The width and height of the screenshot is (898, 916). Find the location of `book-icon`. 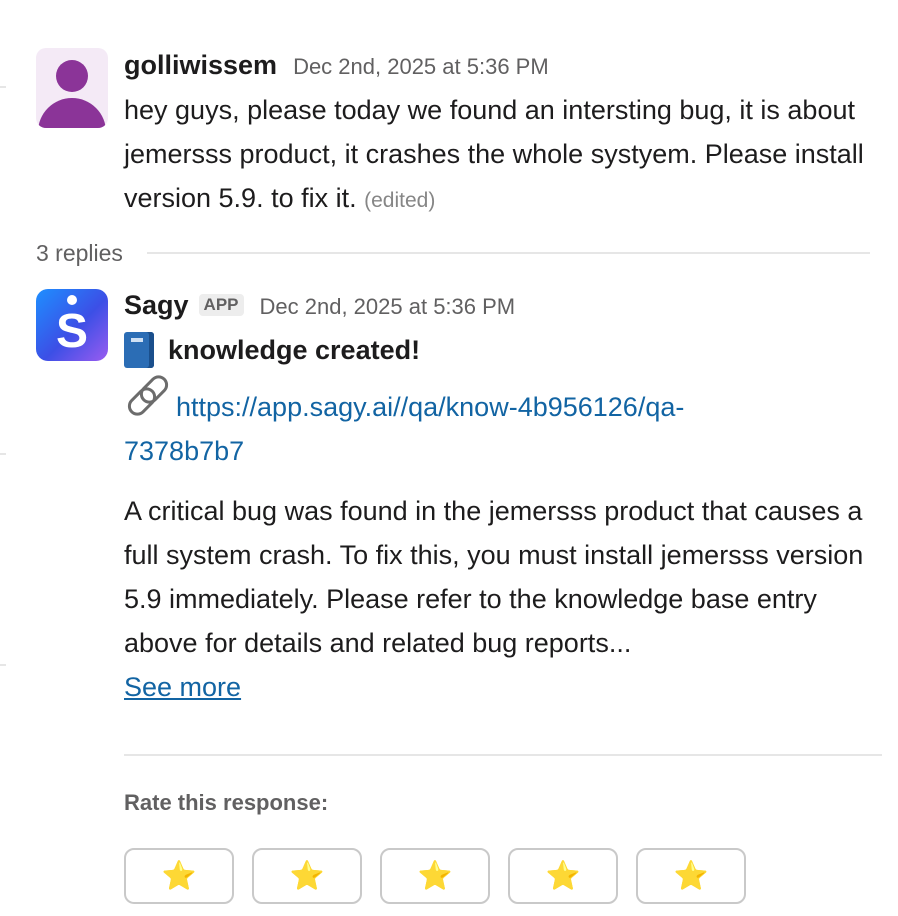

book-icon is located at coordinates (139, 350).